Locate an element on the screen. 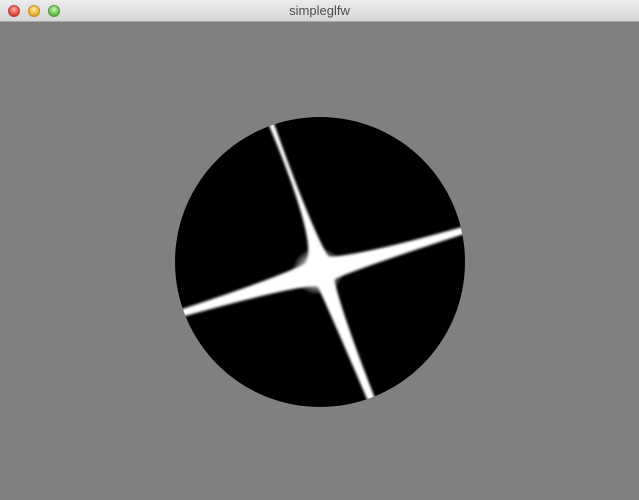 Image resolution: width=639 pixels, height=500 pixels. close-button is located at coordinates (14, 11).